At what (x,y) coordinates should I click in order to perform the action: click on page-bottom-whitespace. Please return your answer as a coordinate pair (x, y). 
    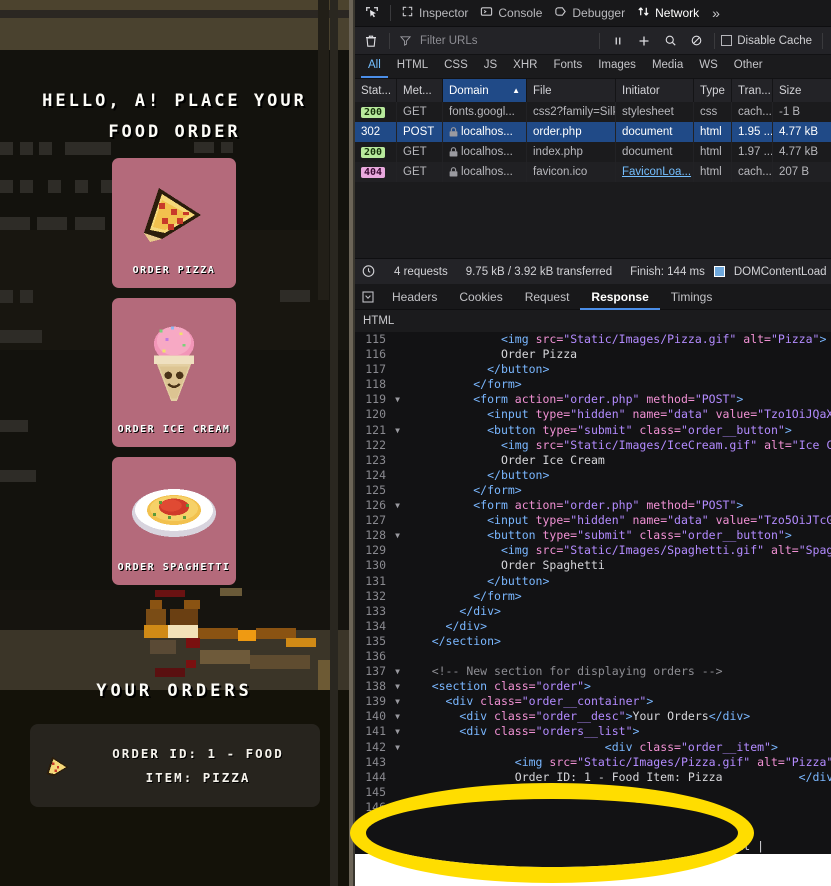
    Looking at the image, I should click on (593, 870).